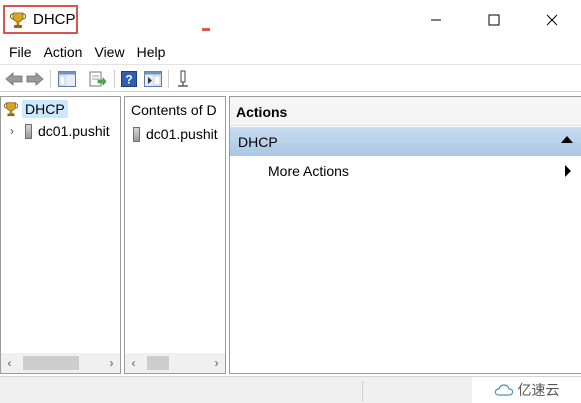 The width and height of the screenshot is (581, 403). What do you see at coordinates (258, 141) in the screenshot?
I see `actions-section-label: DHCP` at bounding box center [258, 141].